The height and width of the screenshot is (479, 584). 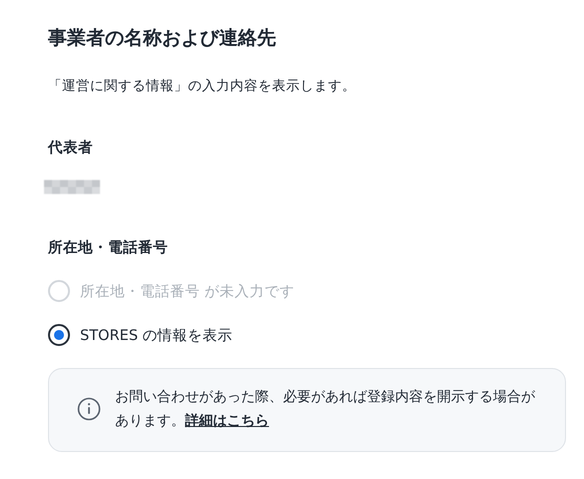 What do you see at coordinates (202, 86) in the screenshot?
I see `description-text: 「運営に関する情報」の入力内容を表示します。` at bounding box center [202, 86].